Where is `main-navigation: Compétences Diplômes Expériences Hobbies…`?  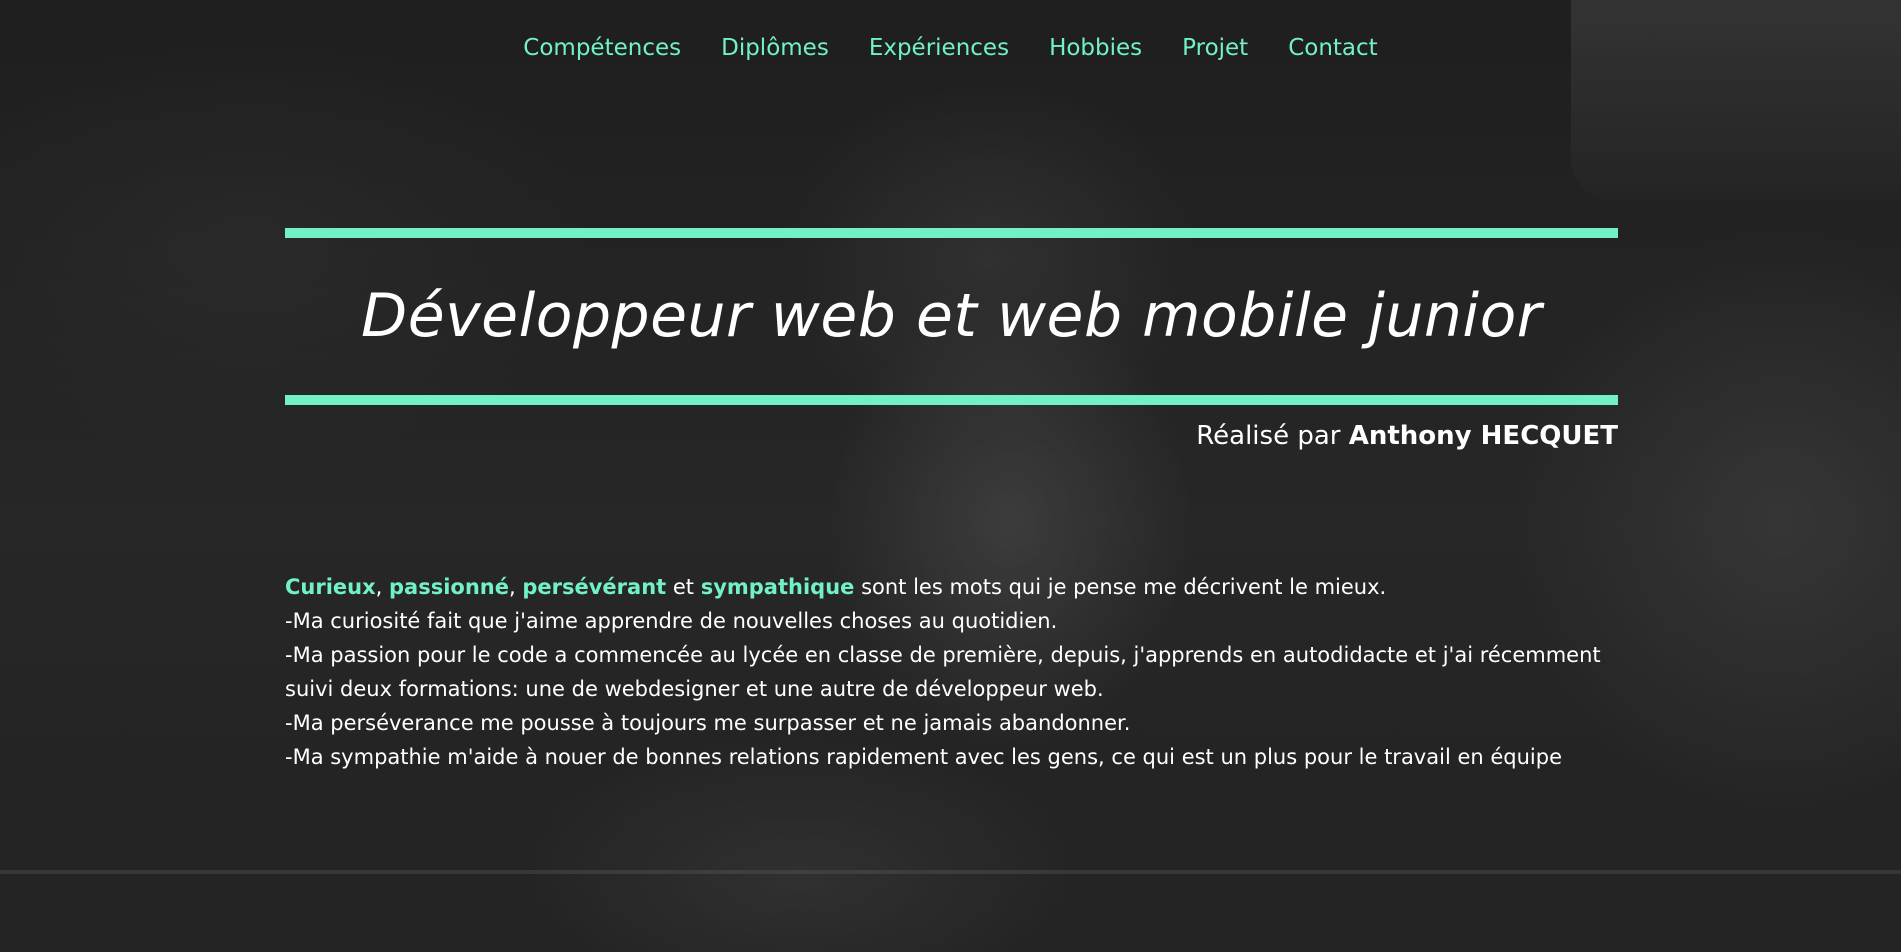 main-navigation: Compétences Diplômes Expériences Hobbies… is located at coordinates (950, 48).